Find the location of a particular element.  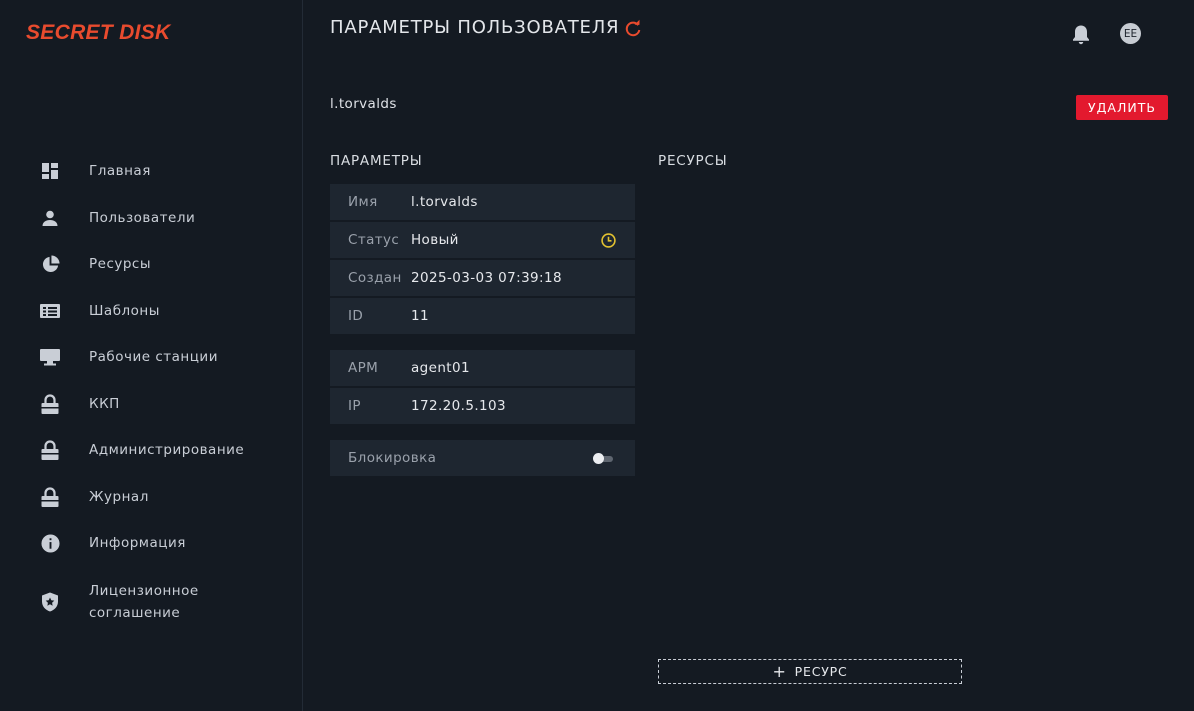

param-label: ID is located at coordinates (356, 316).